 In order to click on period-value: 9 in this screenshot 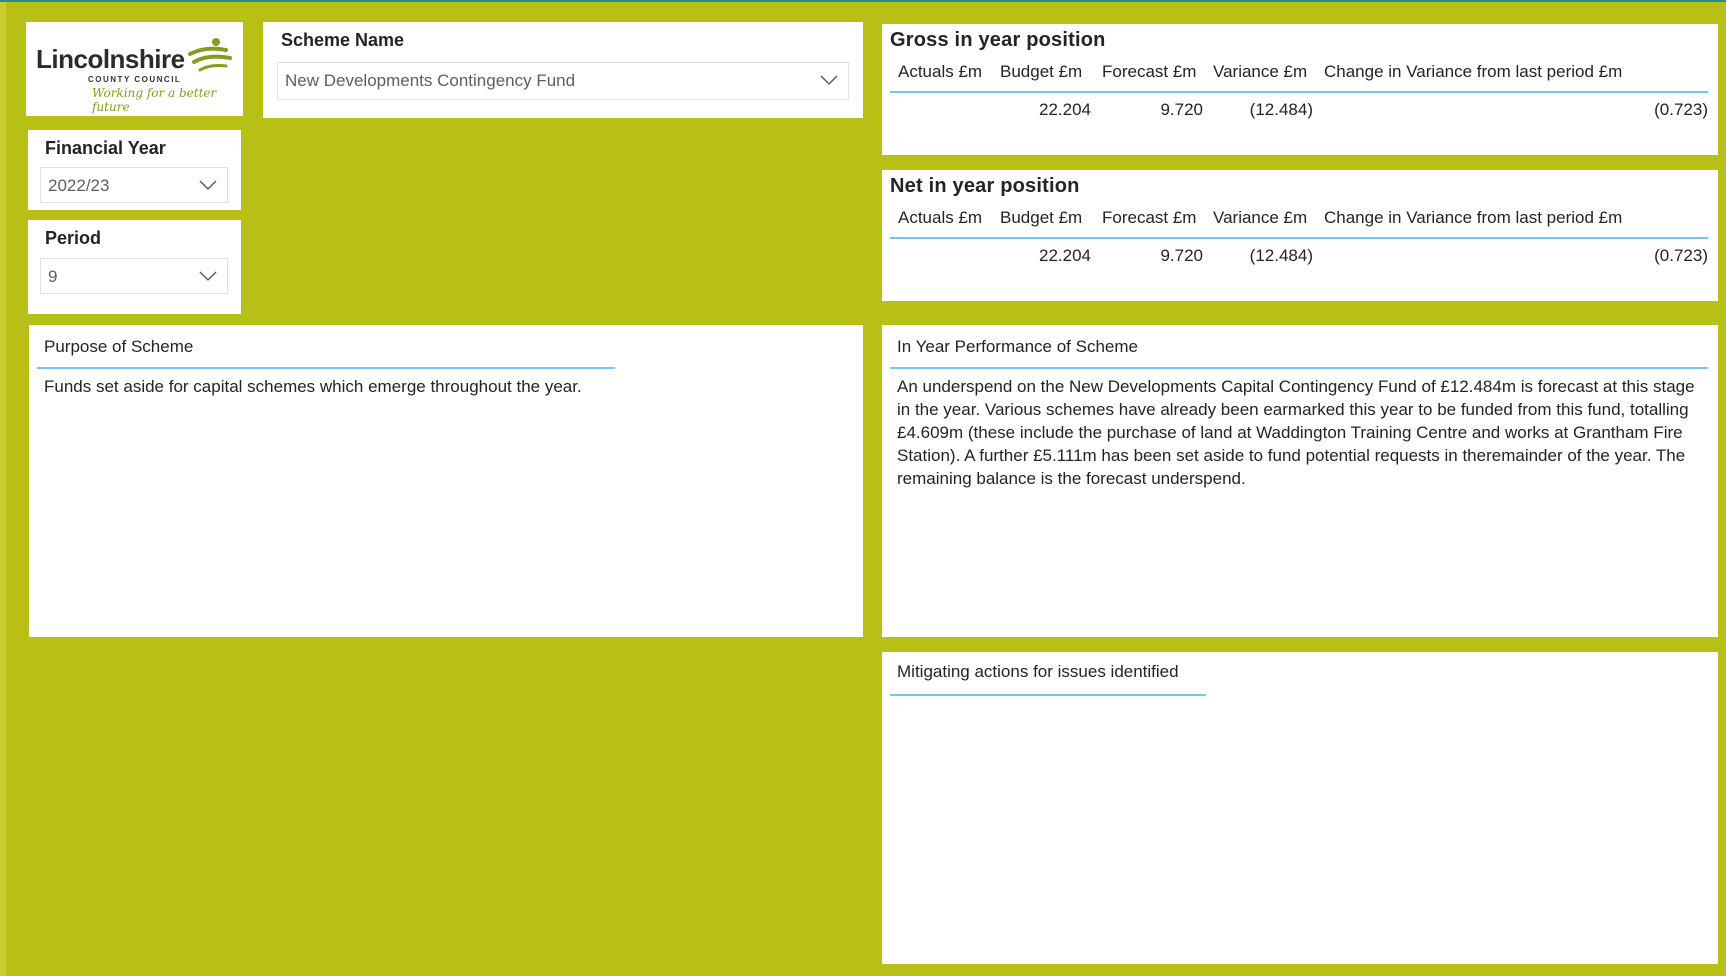, I will do `click(53, 276)`.